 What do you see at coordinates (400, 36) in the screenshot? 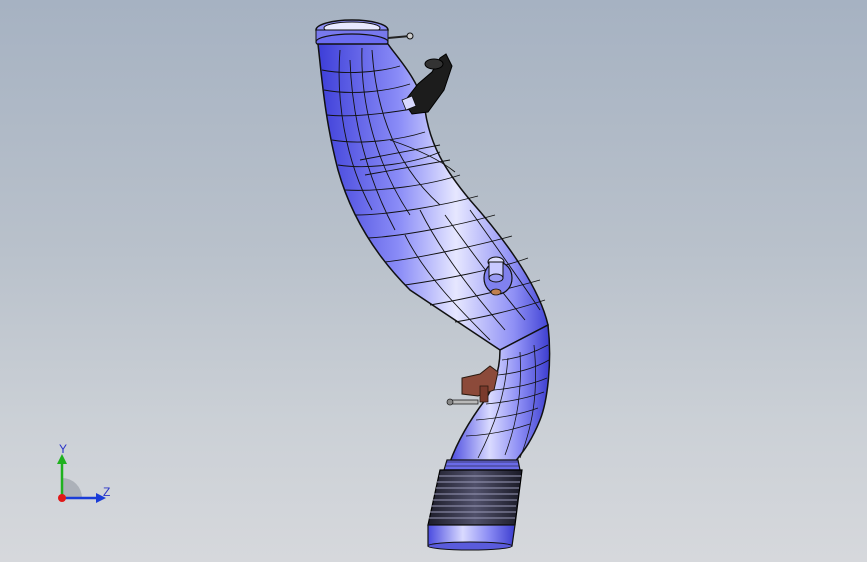
I see `sensor-pin` at bounding box center [400, 36].